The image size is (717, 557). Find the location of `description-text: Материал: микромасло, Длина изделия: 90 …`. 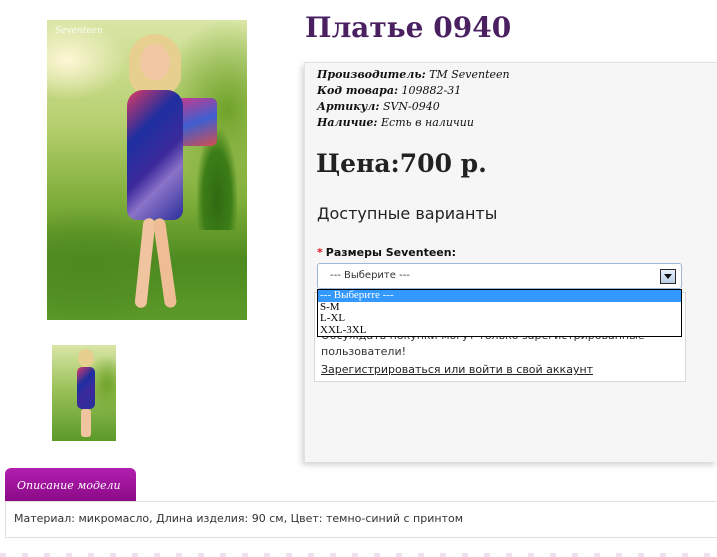

description-text: Материал: микромасло, Длина изделия: 90 … is located at coordinates (239, 518).